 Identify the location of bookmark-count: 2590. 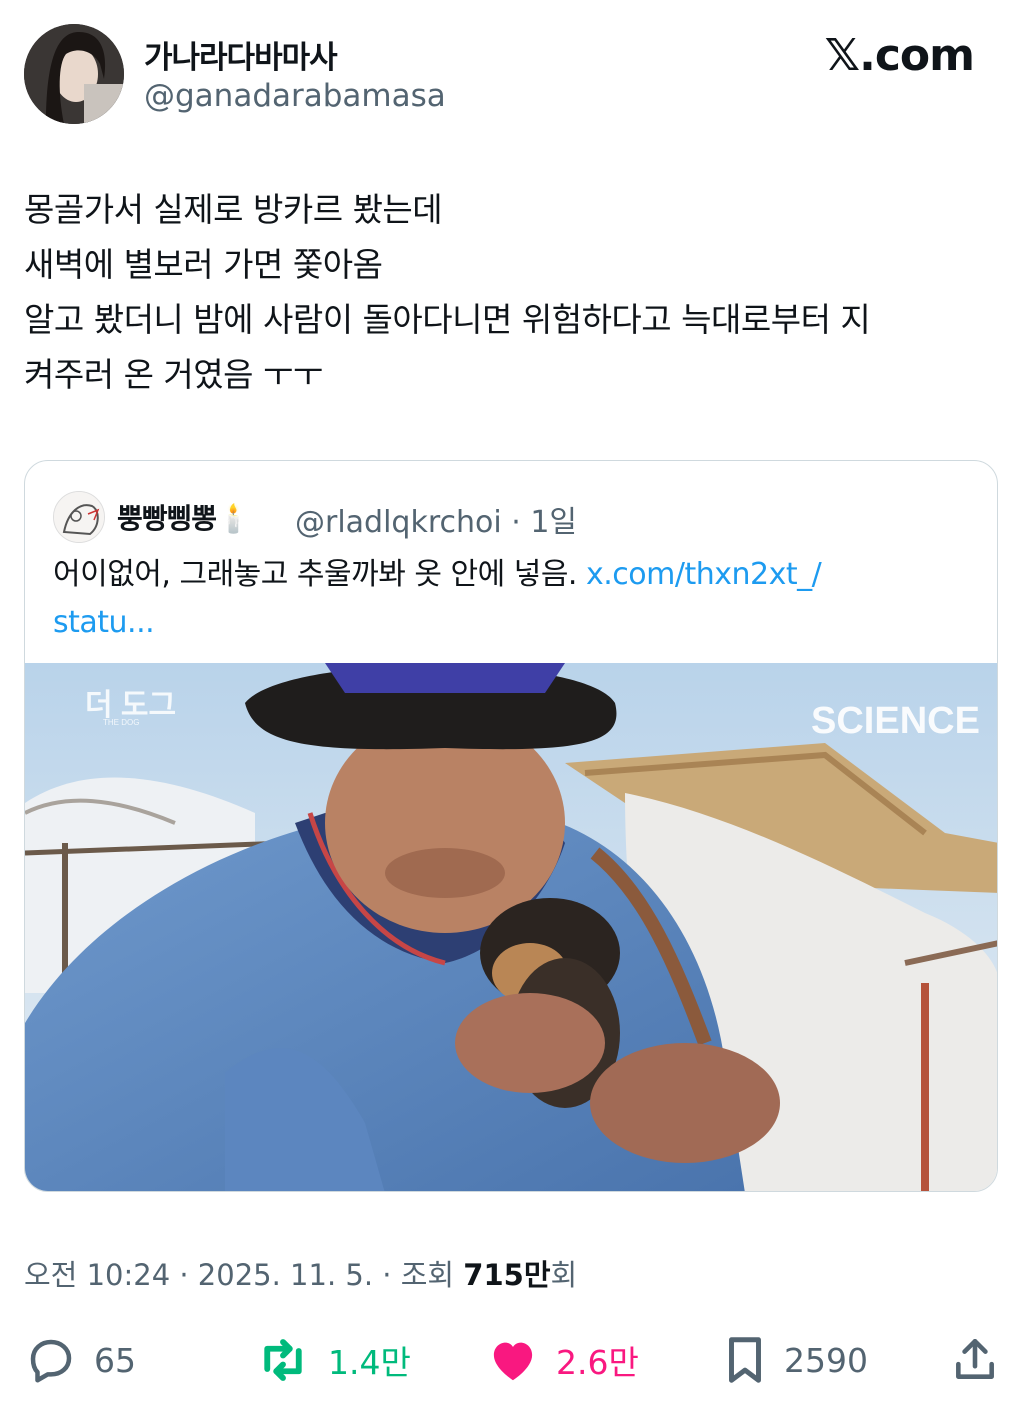
(826, 1360).